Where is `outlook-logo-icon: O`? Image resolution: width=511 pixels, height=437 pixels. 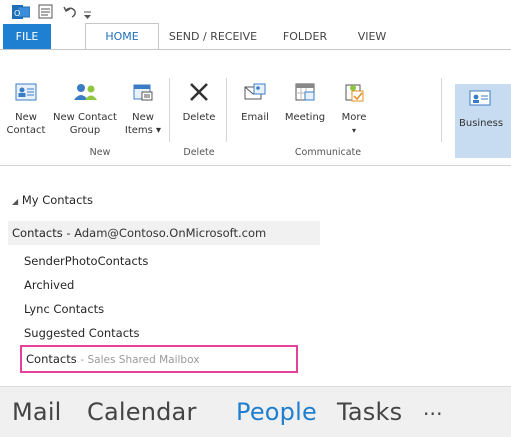
outlook-logo-icon: O is located at coordinates (21, 14).